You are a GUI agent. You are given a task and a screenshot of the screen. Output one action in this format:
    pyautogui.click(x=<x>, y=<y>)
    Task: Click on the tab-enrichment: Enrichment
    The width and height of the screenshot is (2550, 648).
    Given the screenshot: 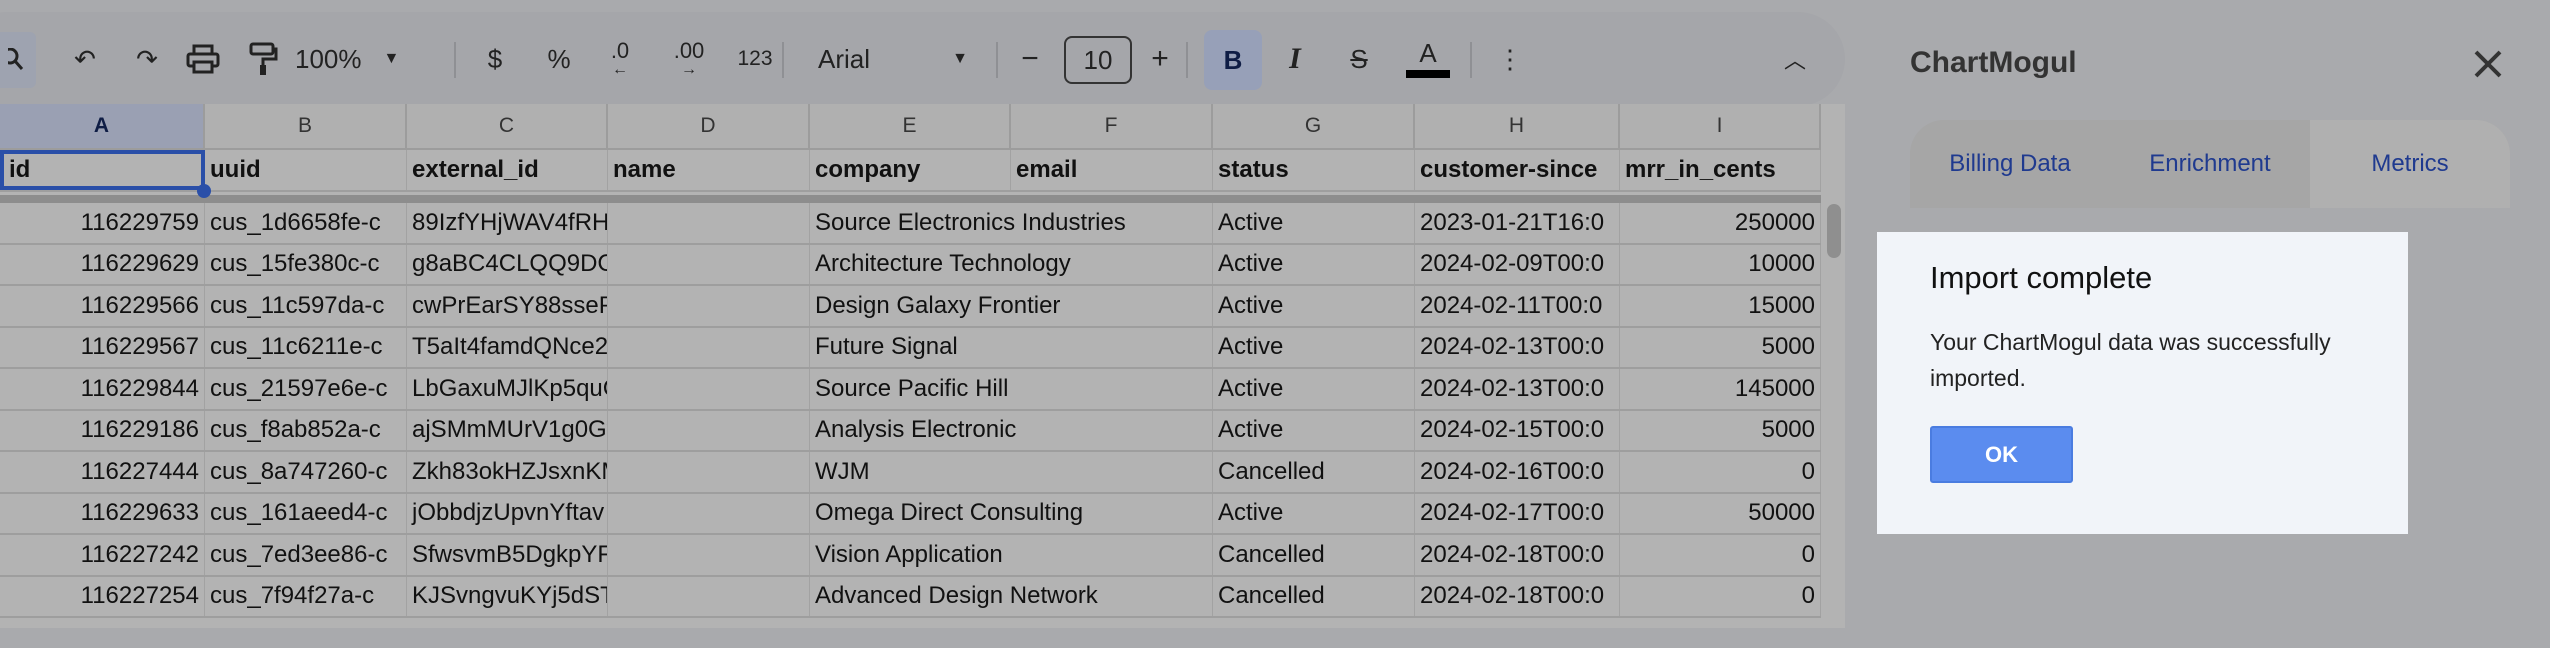 What is the action you would take?
    pyautogui.click(x=2210, y=164)
    